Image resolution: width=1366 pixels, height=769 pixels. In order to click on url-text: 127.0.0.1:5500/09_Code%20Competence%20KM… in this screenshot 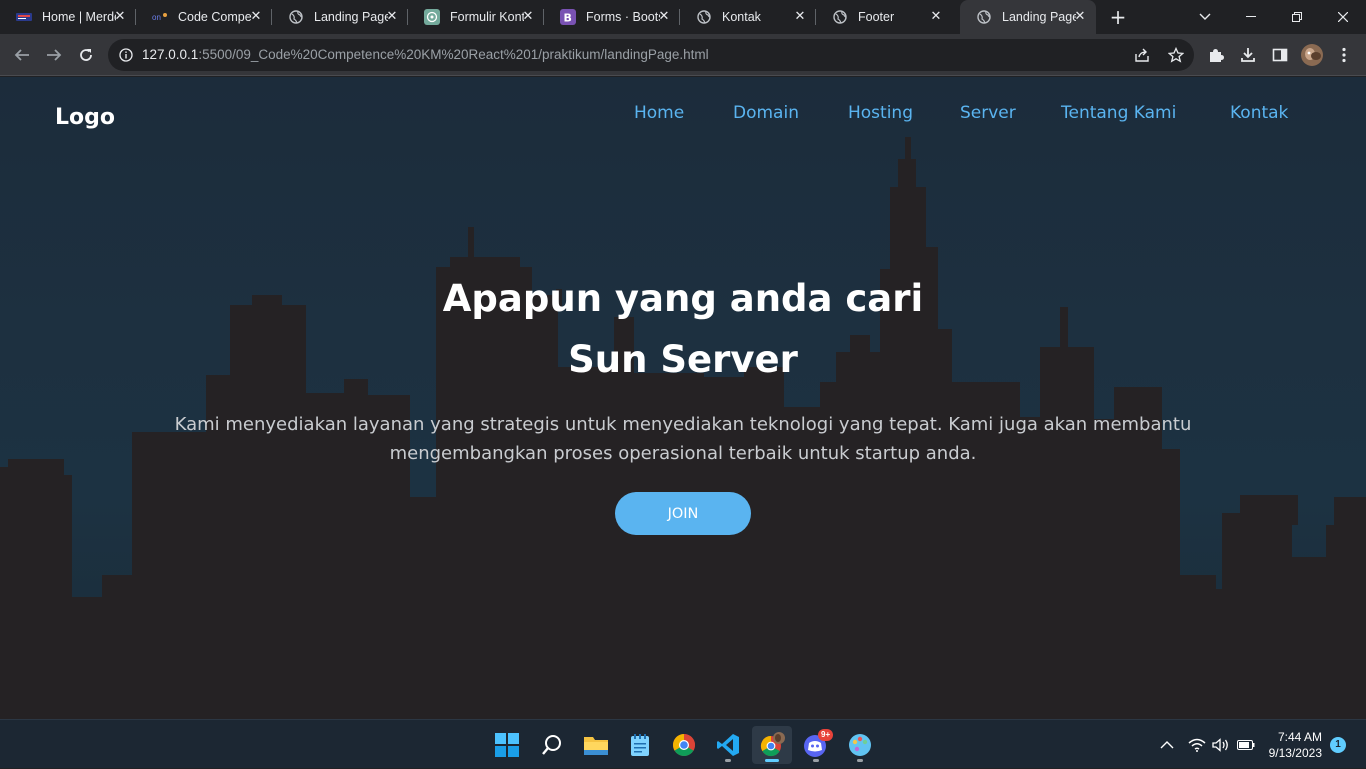, I will do `click(425, 54)`.